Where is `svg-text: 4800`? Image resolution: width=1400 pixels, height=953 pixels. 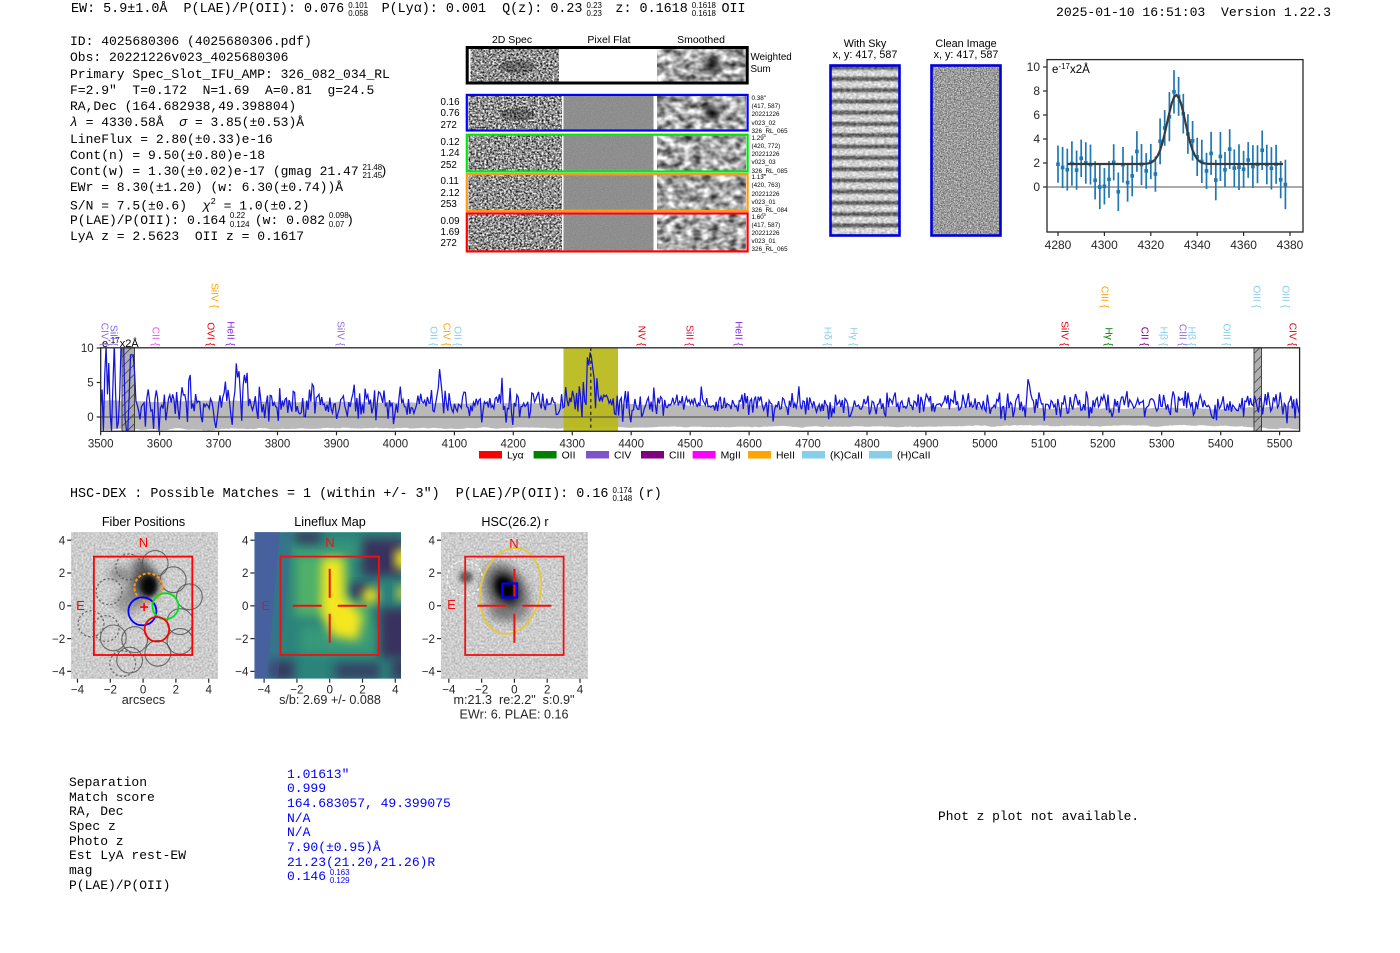 svg-text: 4800 is located at coordinates (867, 444).